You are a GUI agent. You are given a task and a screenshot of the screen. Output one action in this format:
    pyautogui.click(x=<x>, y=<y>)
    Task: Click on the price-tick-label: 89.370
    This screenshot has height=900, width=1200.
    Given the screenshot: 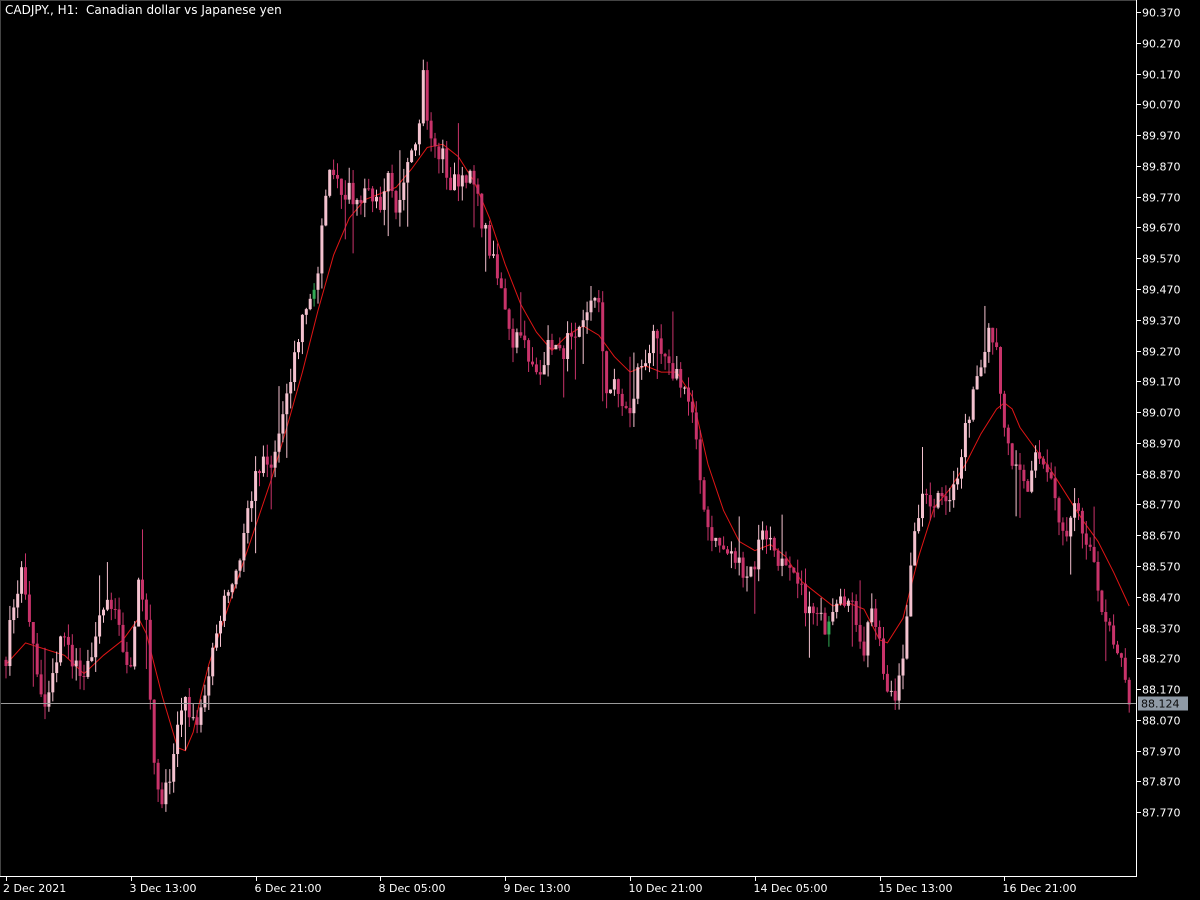 What is the action you would take?
    pyautogui.click(x=1161, y=321)
    